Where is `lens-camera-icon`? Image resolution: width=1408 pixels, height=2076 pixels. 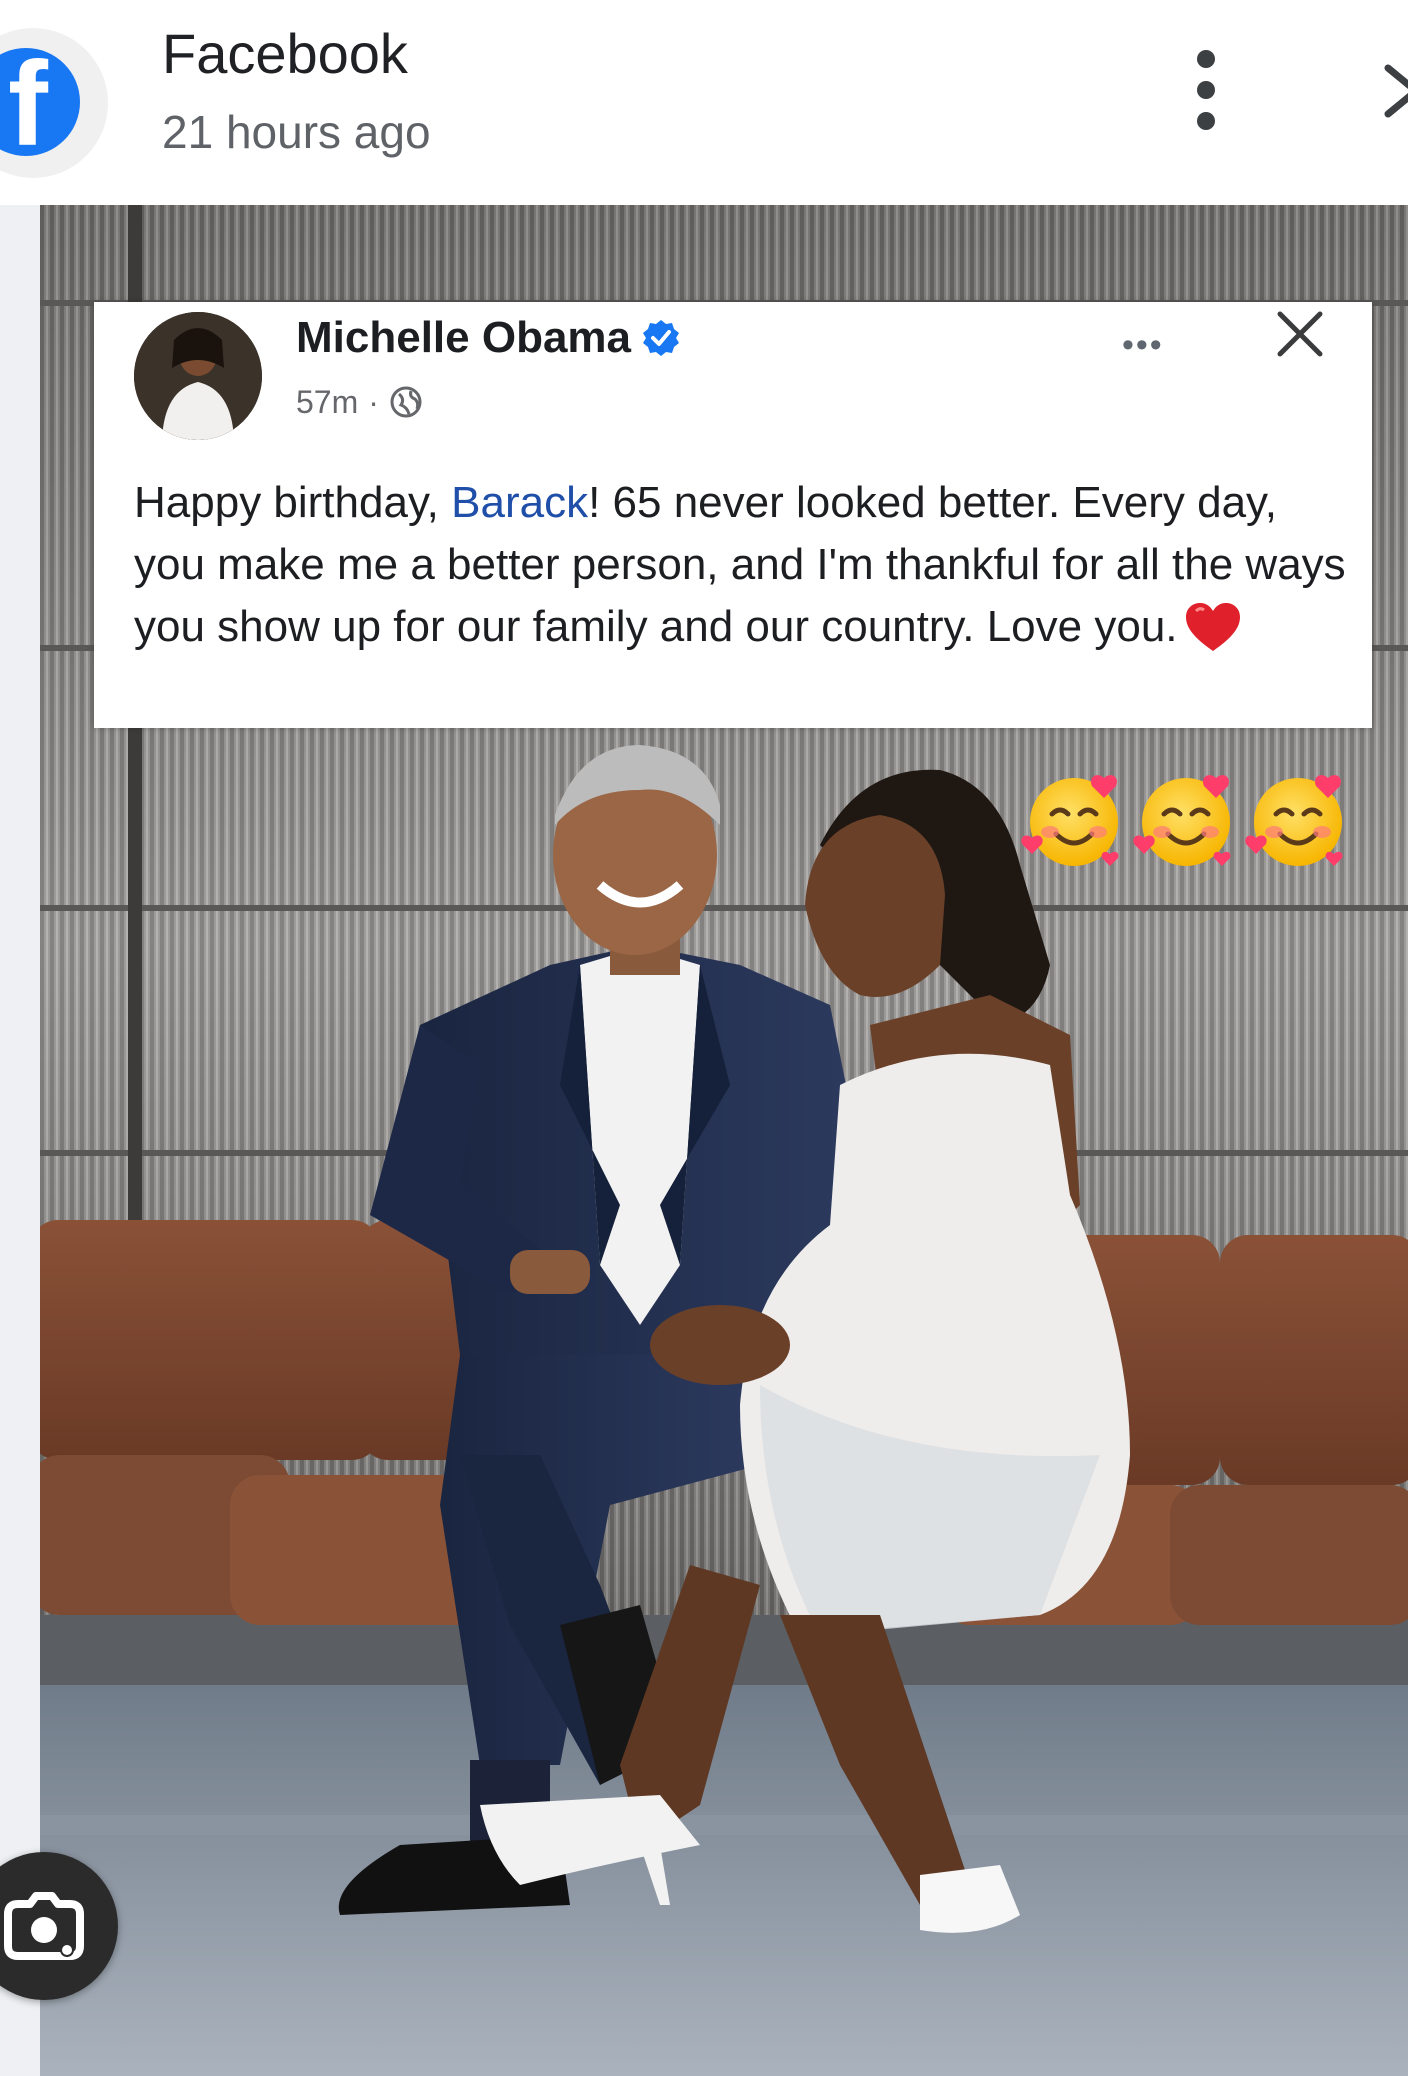
lens-camera-icon is located at coordinates (44, 1926).